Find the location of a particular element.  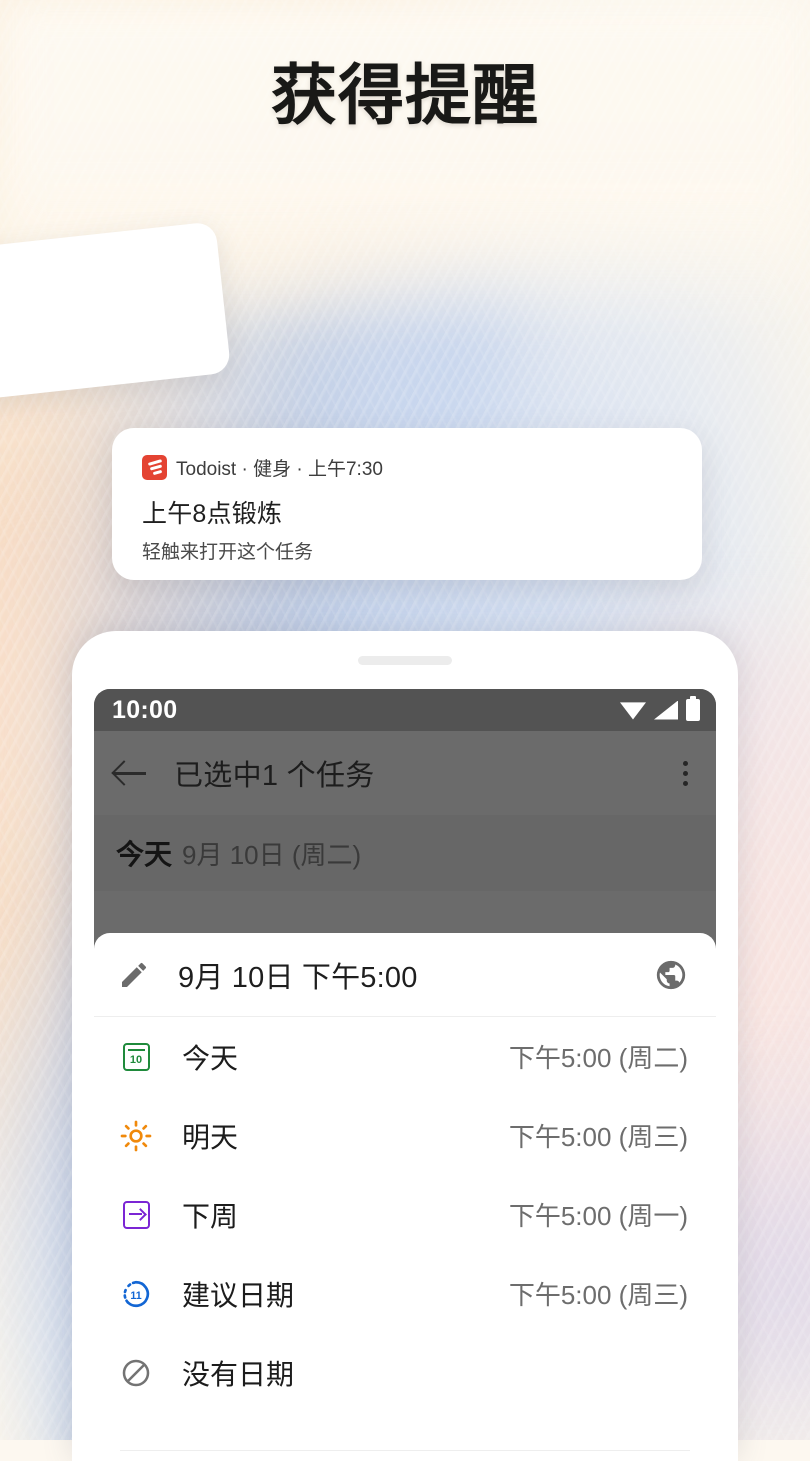

option-label: 下周 is located at coordinates (210, 1216).